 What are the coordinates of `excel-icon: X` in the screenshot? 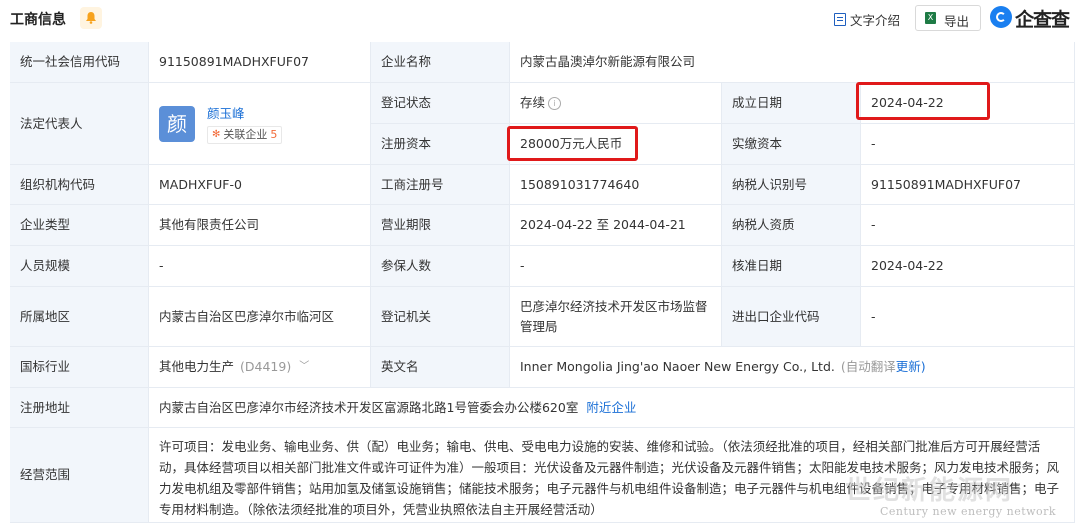 It's located at (930, 18).